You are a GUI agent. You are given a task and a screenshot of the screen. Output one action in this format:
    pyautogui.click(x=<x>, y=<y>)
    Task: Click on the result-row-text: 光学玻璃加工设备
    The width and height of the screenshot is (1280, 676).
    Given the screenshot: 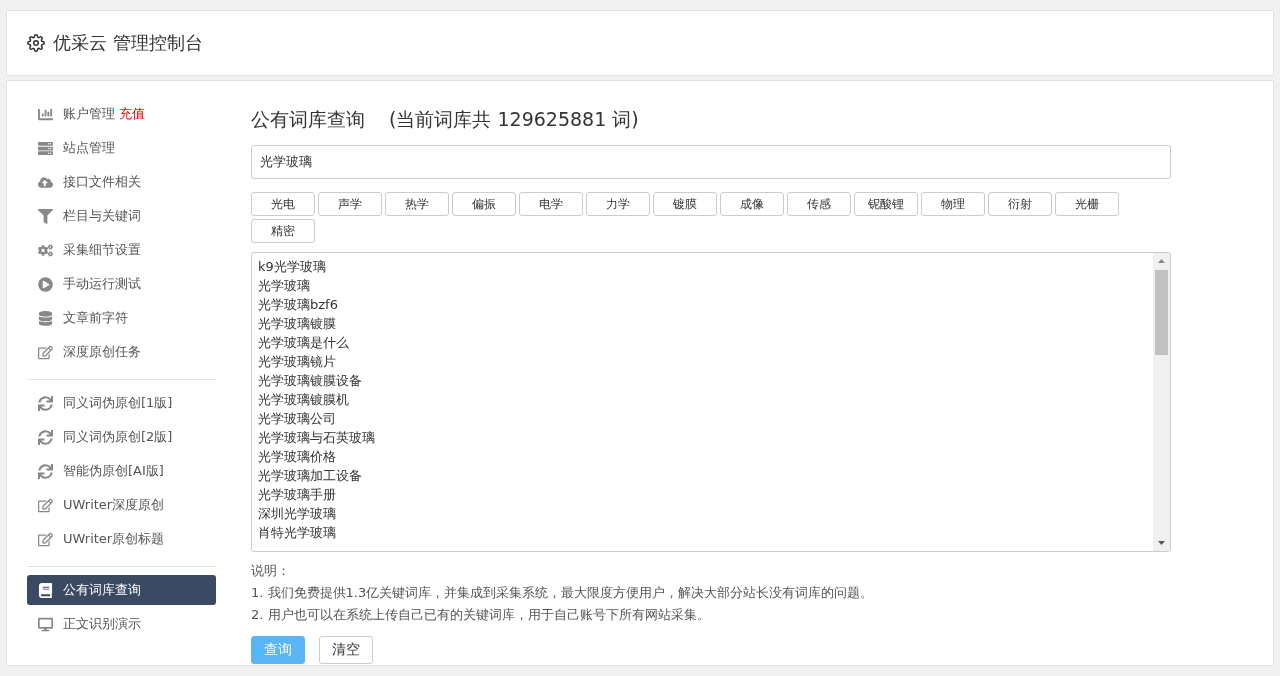 What is the action you would take?
    pyautogui.click(x=310, y=476)
    